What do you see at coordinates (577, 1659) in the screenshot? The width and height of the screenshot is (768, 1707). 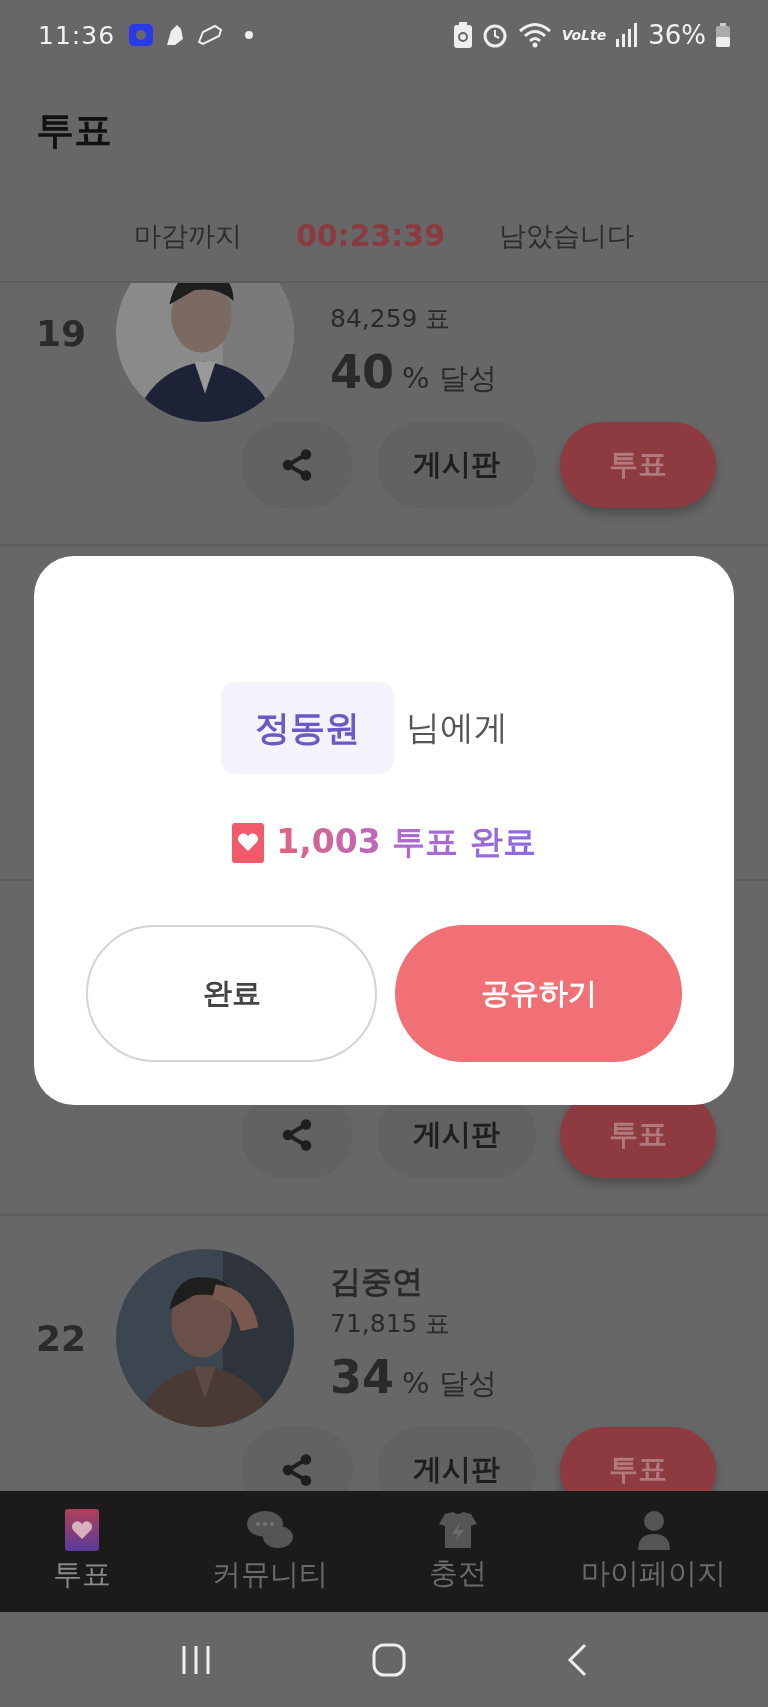 I see `back-icon` at bounding box center [577, 1659].